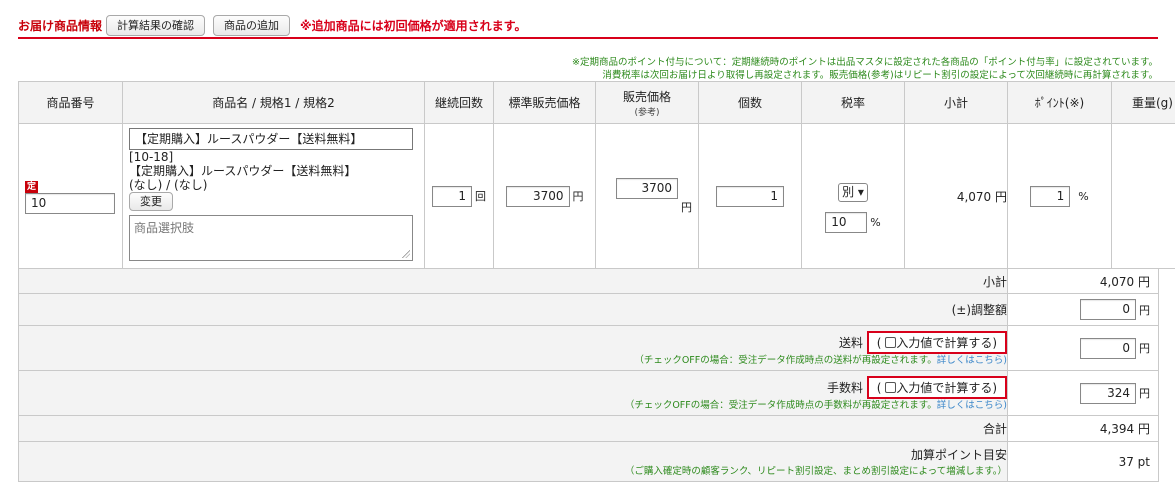  Describe the element at coordinates (958, 455) in the screenshot. I see `points-label: 加算ポイント目安` at that location.